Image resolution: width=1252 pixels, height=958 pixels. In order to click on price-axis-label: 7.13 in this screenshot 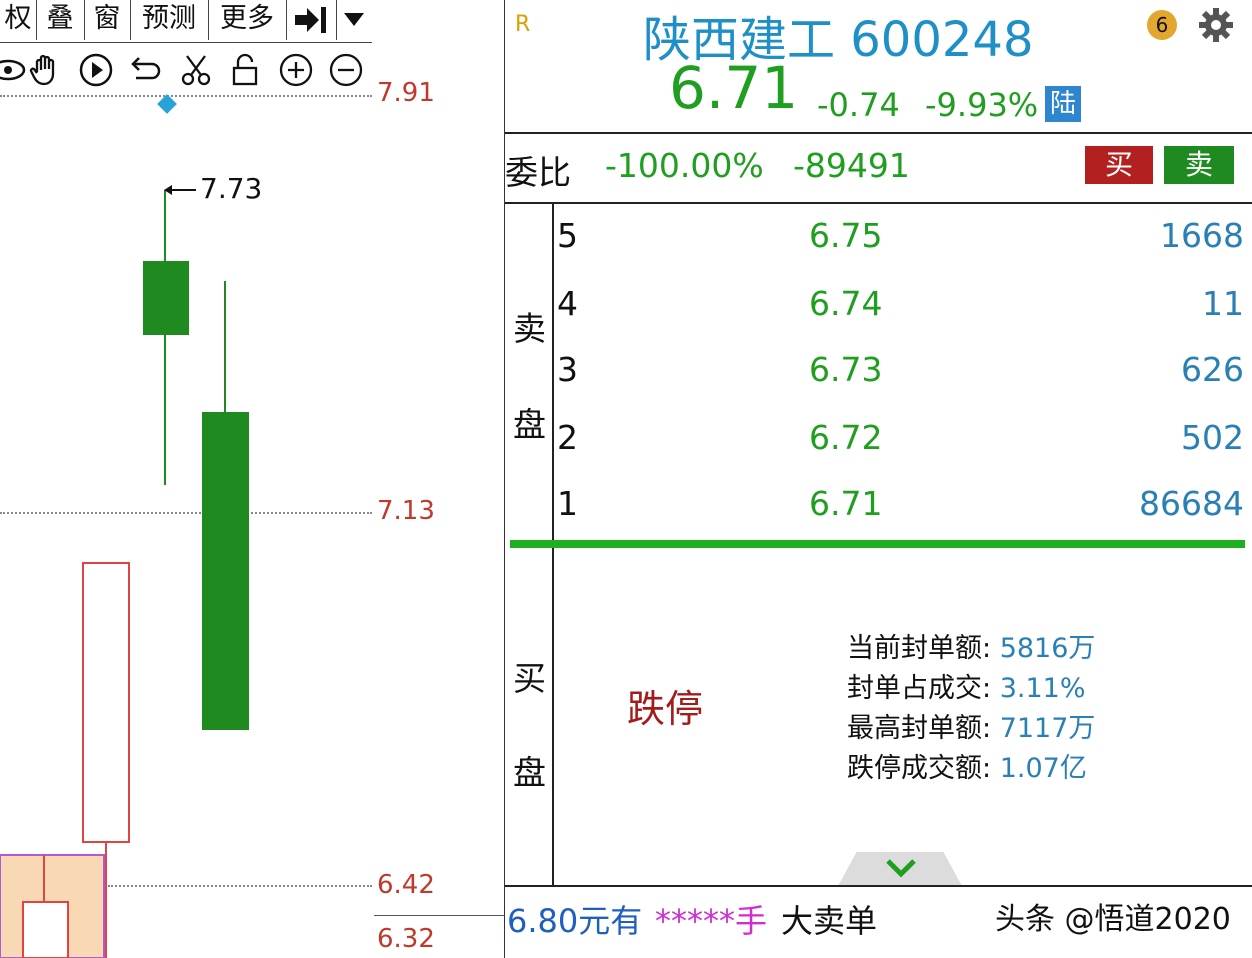, I will do `click(406, 511)`.